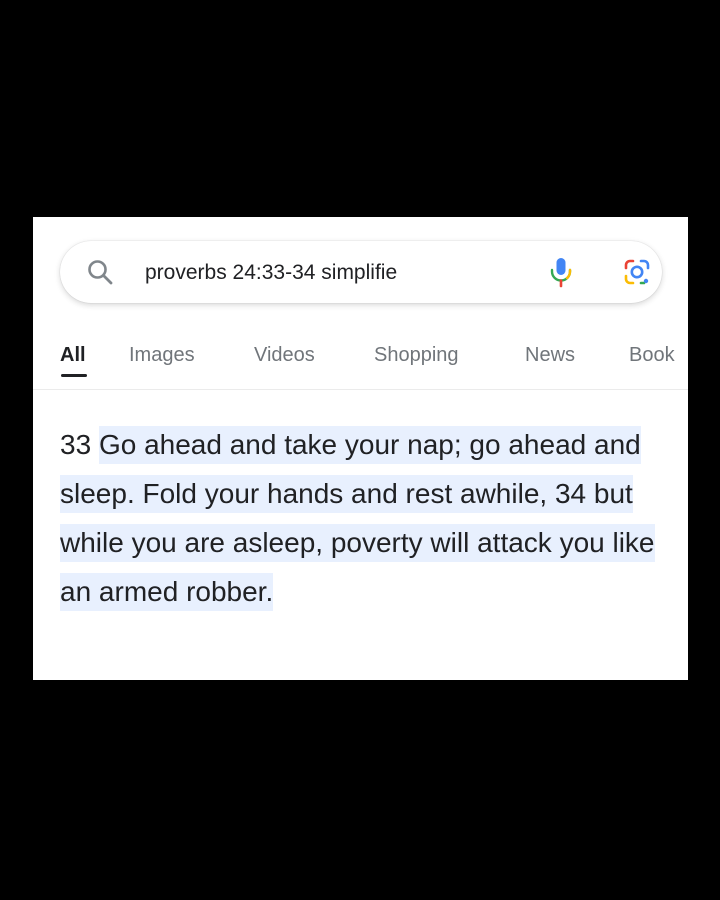  What do you see at coordinates (100, 272) in the screenshot?
I see `search-icon` at bounding box center [100, 272].